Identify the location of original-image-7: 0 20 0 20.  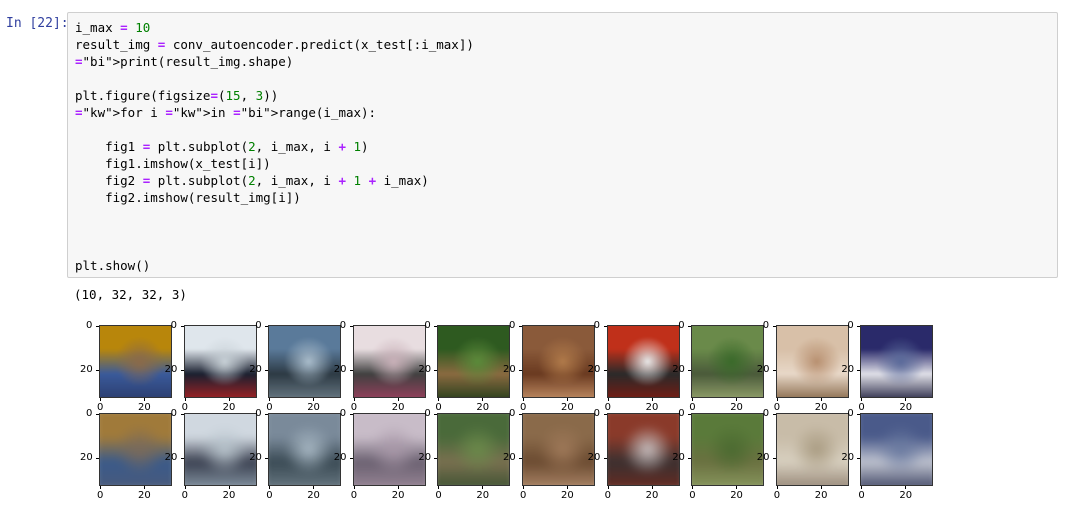
(718, 367).